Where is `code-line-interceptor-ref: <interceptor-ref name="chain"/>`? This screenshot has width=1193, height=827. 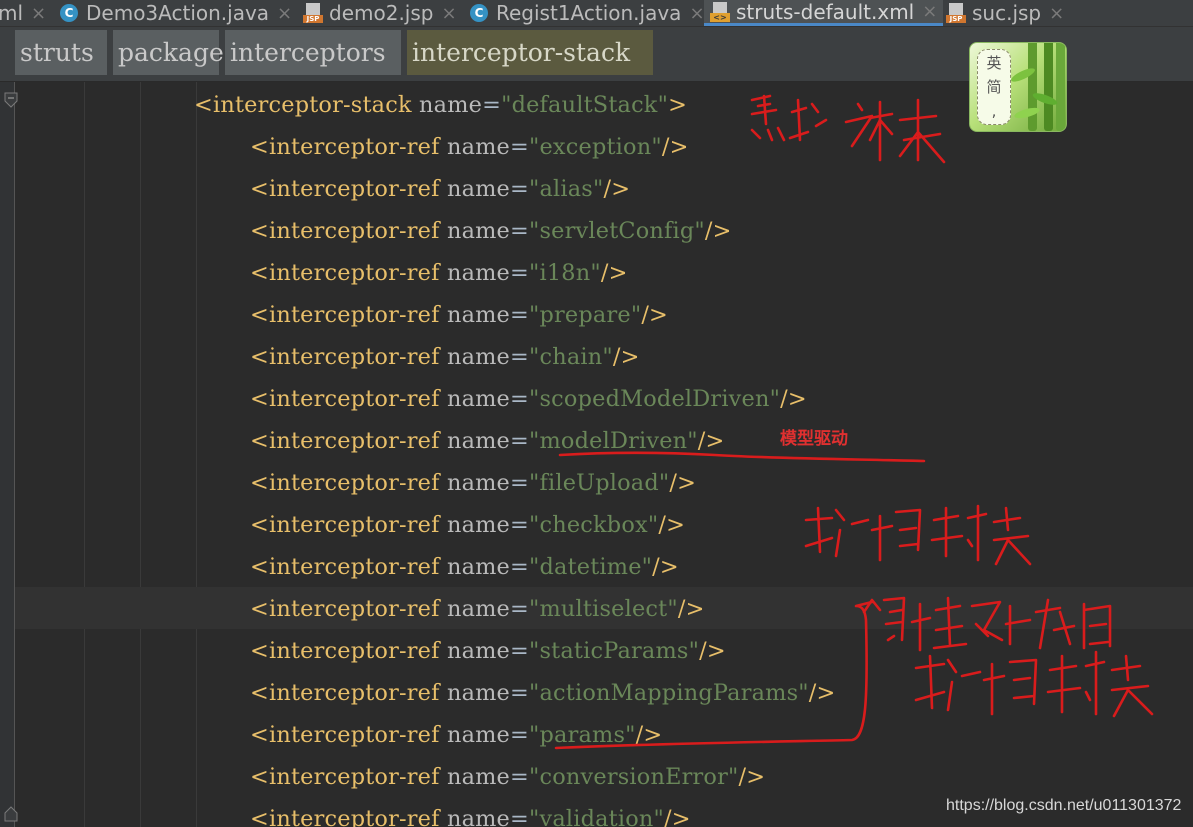 code-line-interceptor-ref: <interceptor-ref name="chain"/> is located at coordinates (445, 357).